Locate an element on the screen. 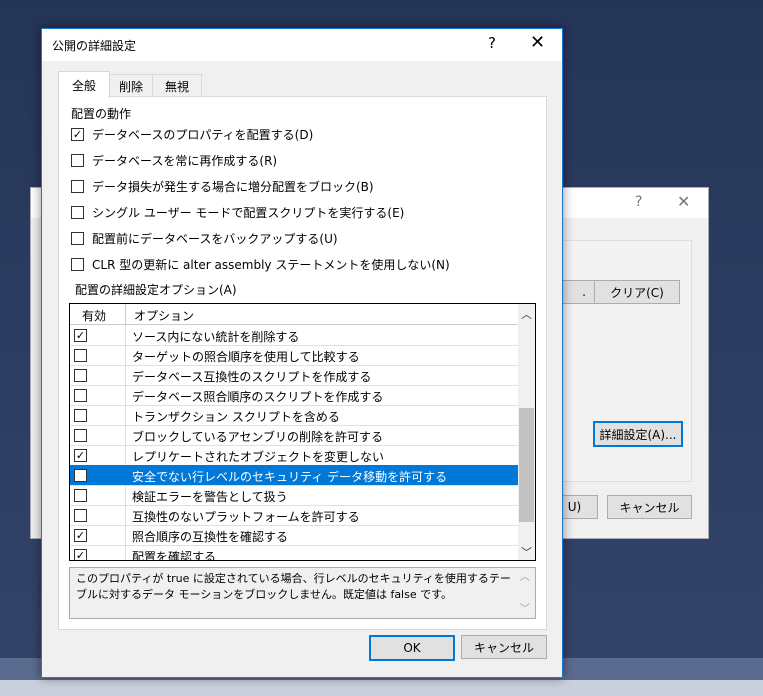 This screenshot has height=696, width=763. tab-drop: 削除 is located at coordinates (131, 85).